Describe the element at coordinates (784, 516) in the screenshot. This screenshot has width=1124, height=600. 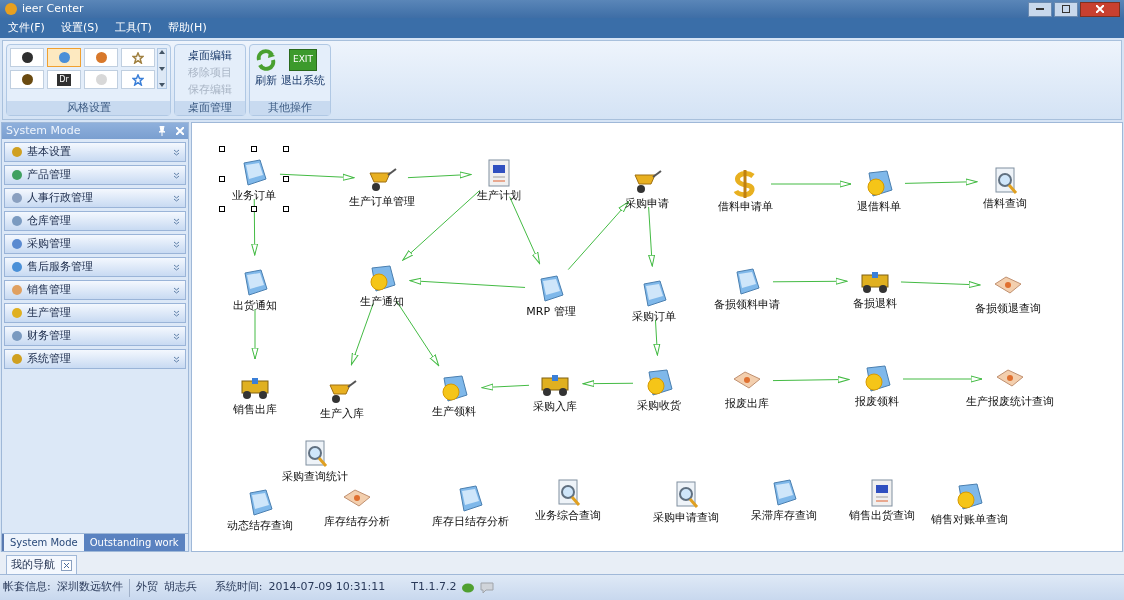
I see `node-label: 呆滞库存查询` at that location.